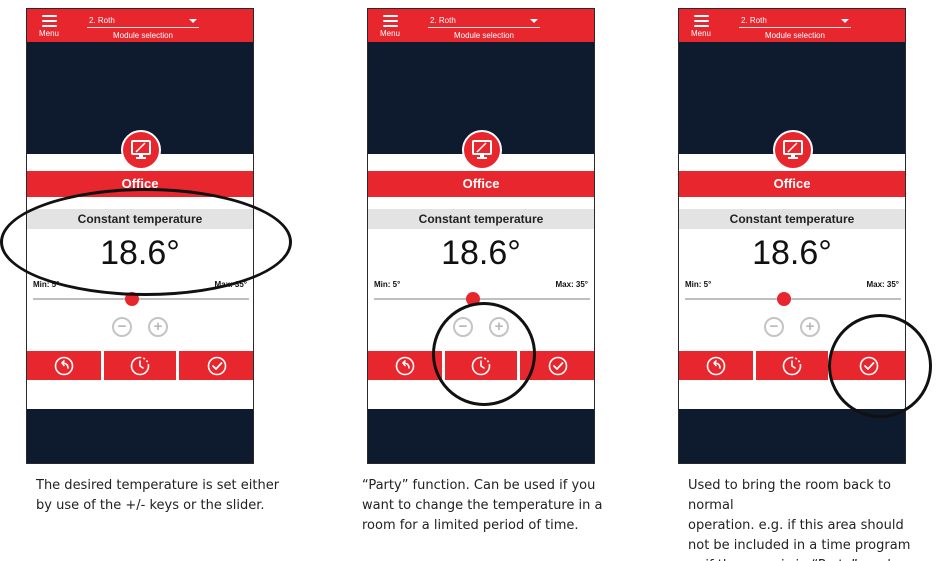  I want to click on temperature-slider-thumb, so click(784, 299).